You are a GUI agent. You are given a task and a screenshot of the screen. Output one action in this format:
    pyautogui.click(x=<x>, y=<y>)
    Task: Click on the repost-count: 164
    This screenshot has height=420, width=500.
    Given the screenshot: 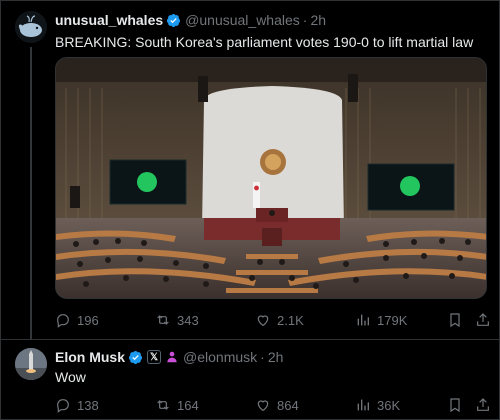 What is the action you would take?
    pyautogui.click(x=188, y=405)
    